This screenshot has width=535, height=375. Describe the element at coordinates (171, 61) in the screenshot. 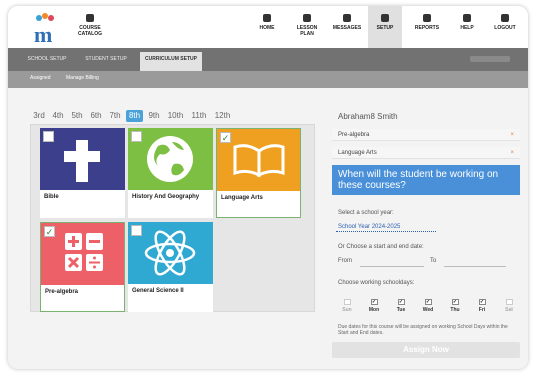

I see `tab-curriculum-setup: CURRICULUM SETUP` at that location.